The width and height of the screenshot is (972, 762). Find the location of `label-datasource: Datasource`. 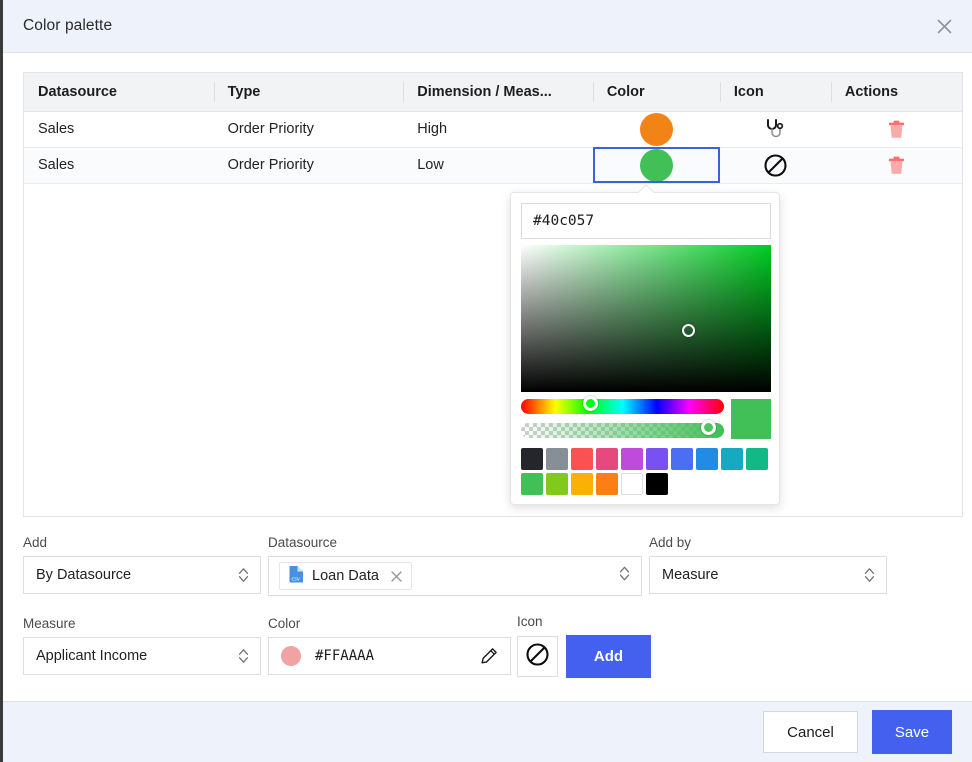

label-datasource: Datasource is located at coordinates (303, 542).